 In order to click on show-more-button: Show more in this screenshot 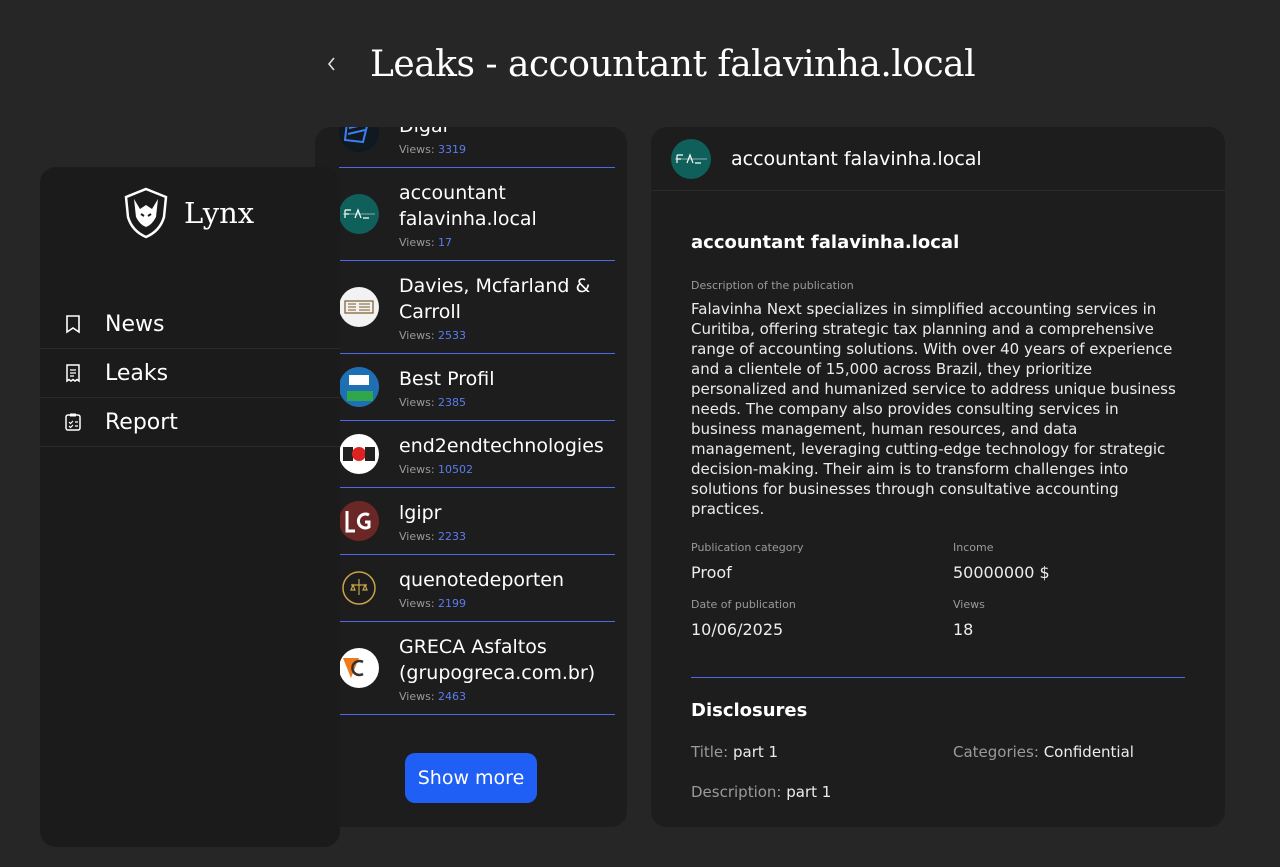, I will do `click(471, 778)`.